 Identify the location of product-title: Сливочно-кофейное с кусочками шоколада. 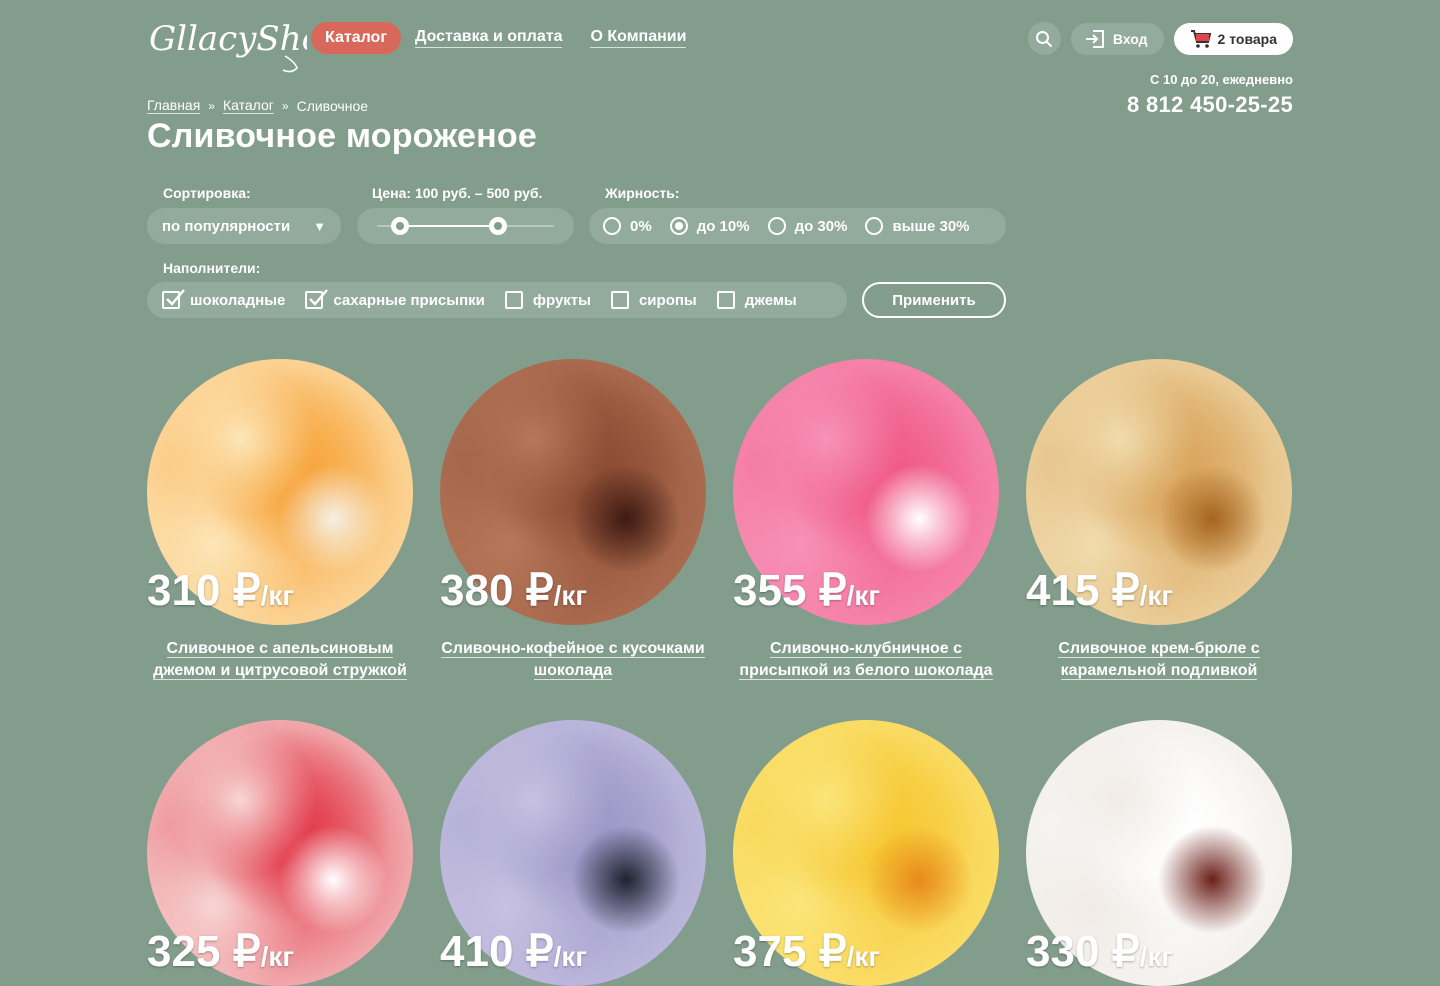
(573, 660).